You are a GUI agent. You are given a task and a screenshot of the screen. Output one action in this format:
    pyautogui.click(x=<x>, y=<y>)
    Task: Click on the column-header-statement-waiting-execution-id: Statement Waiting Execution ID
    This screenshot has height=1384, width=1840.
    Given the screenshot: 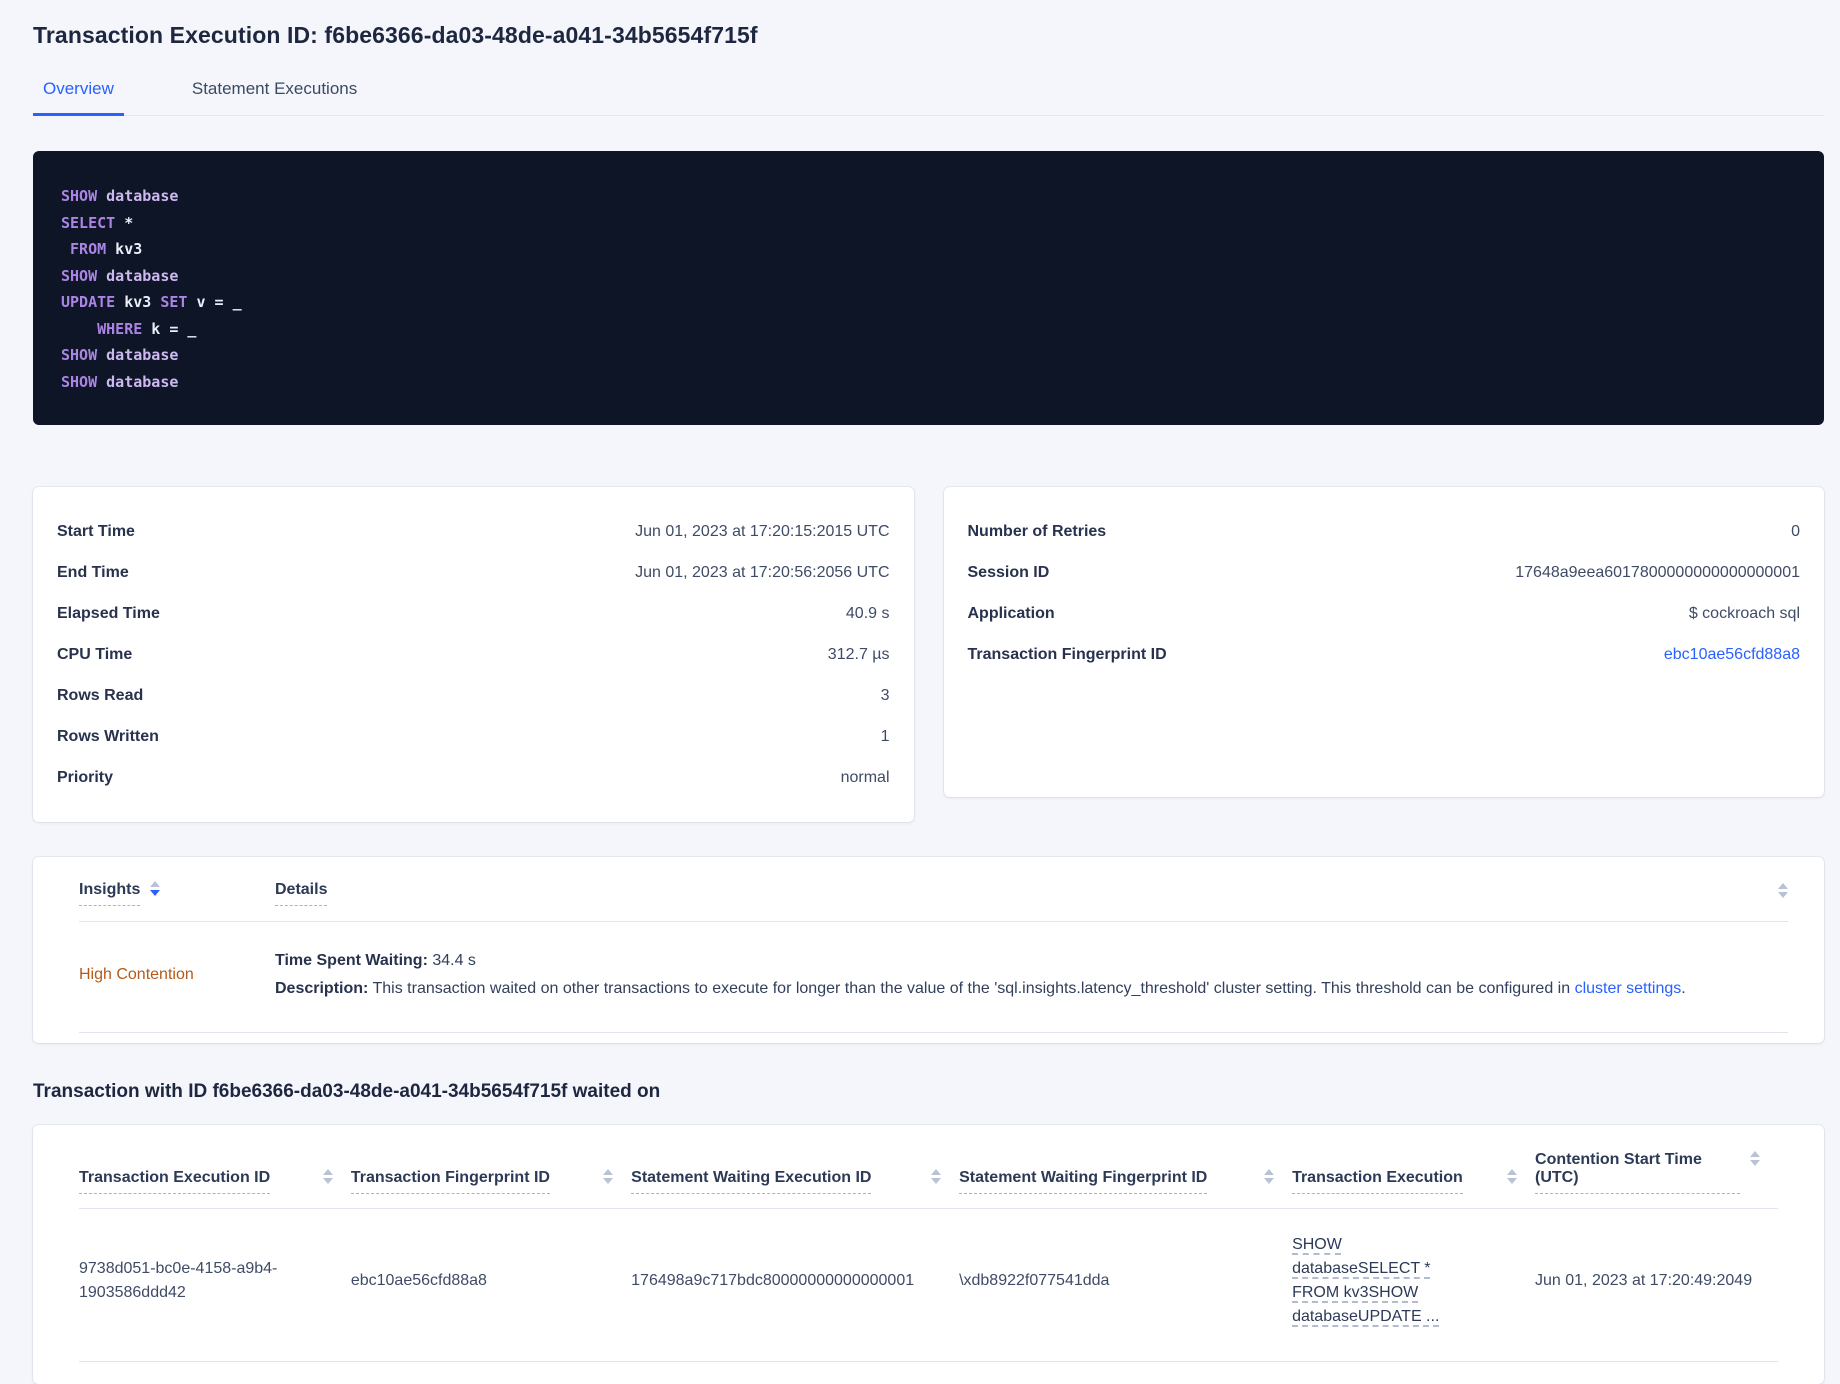 What is the action you would take?
    pyautogui.click(x=795, y=1167)
    